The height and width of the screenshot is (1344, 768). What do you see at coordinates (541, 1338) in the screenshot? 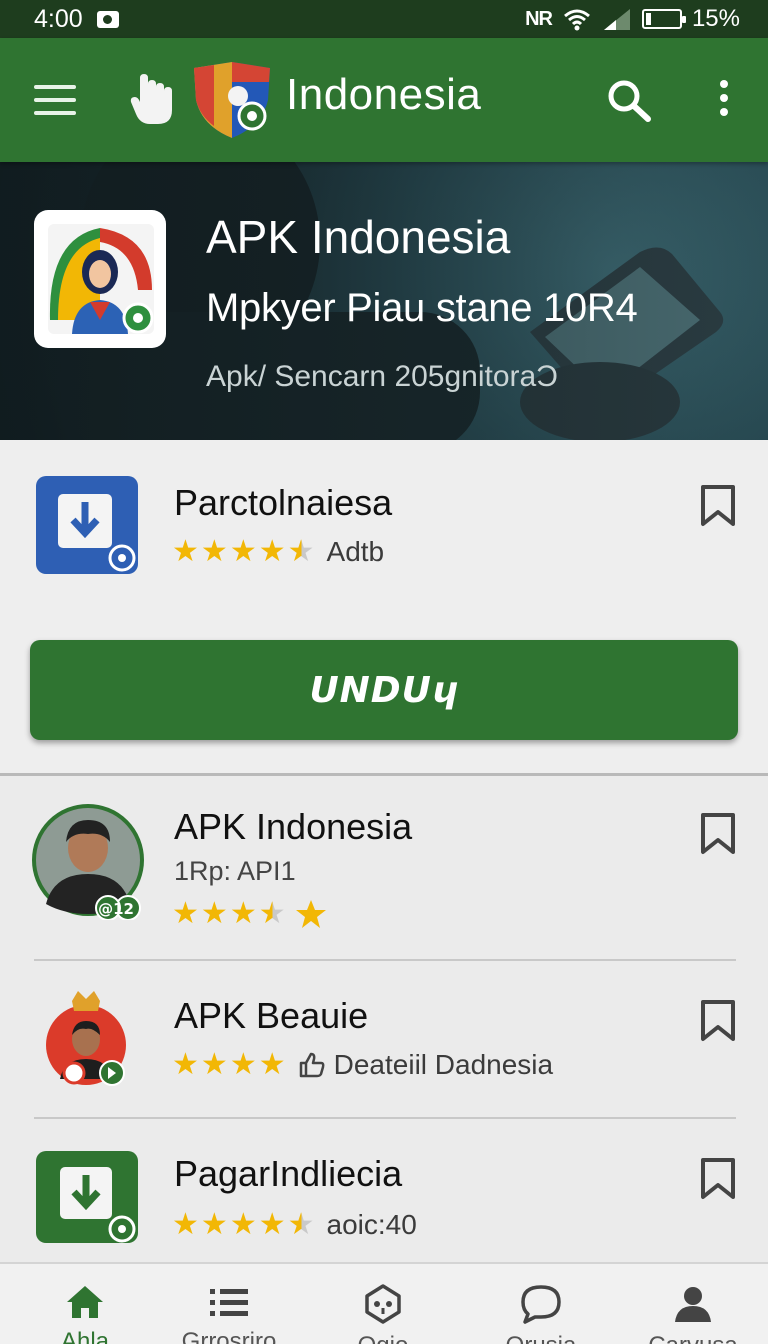
I see `nav-label: Orusia` at bounding box center [541, 1338].